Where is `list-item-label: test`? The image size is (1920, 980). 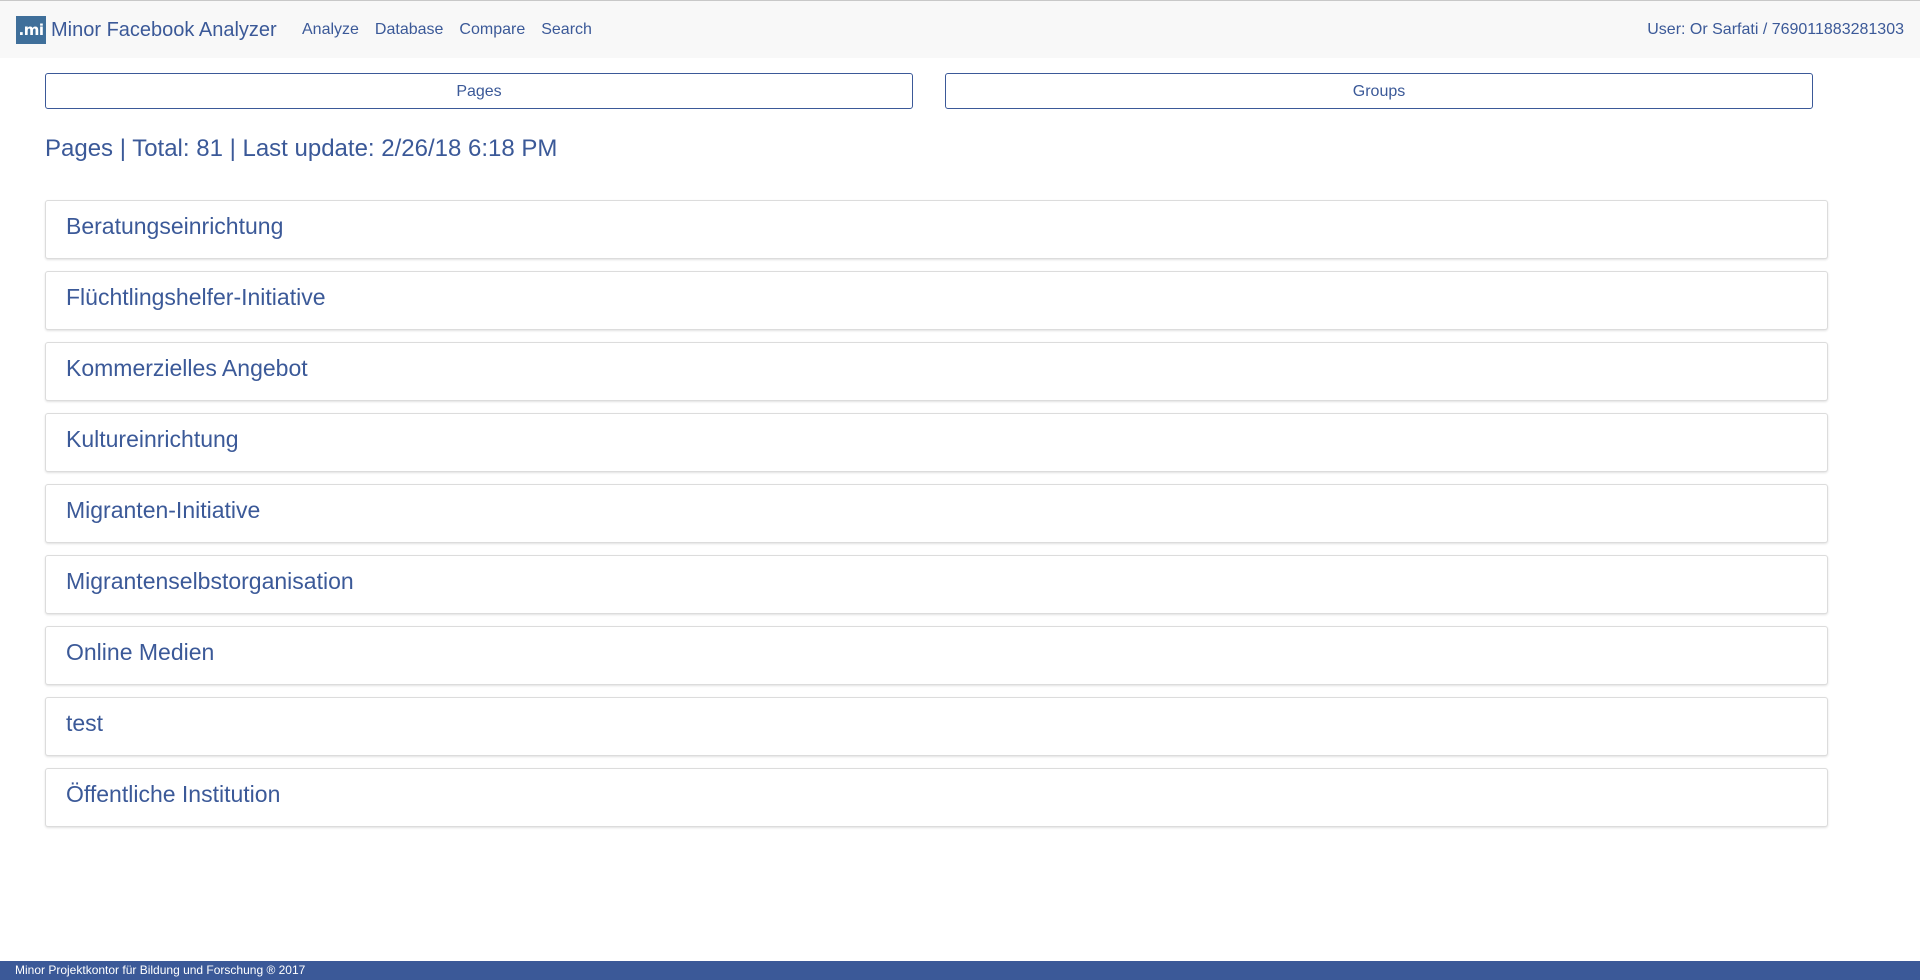
list-item-label: test is located at coordinates (85, 723).